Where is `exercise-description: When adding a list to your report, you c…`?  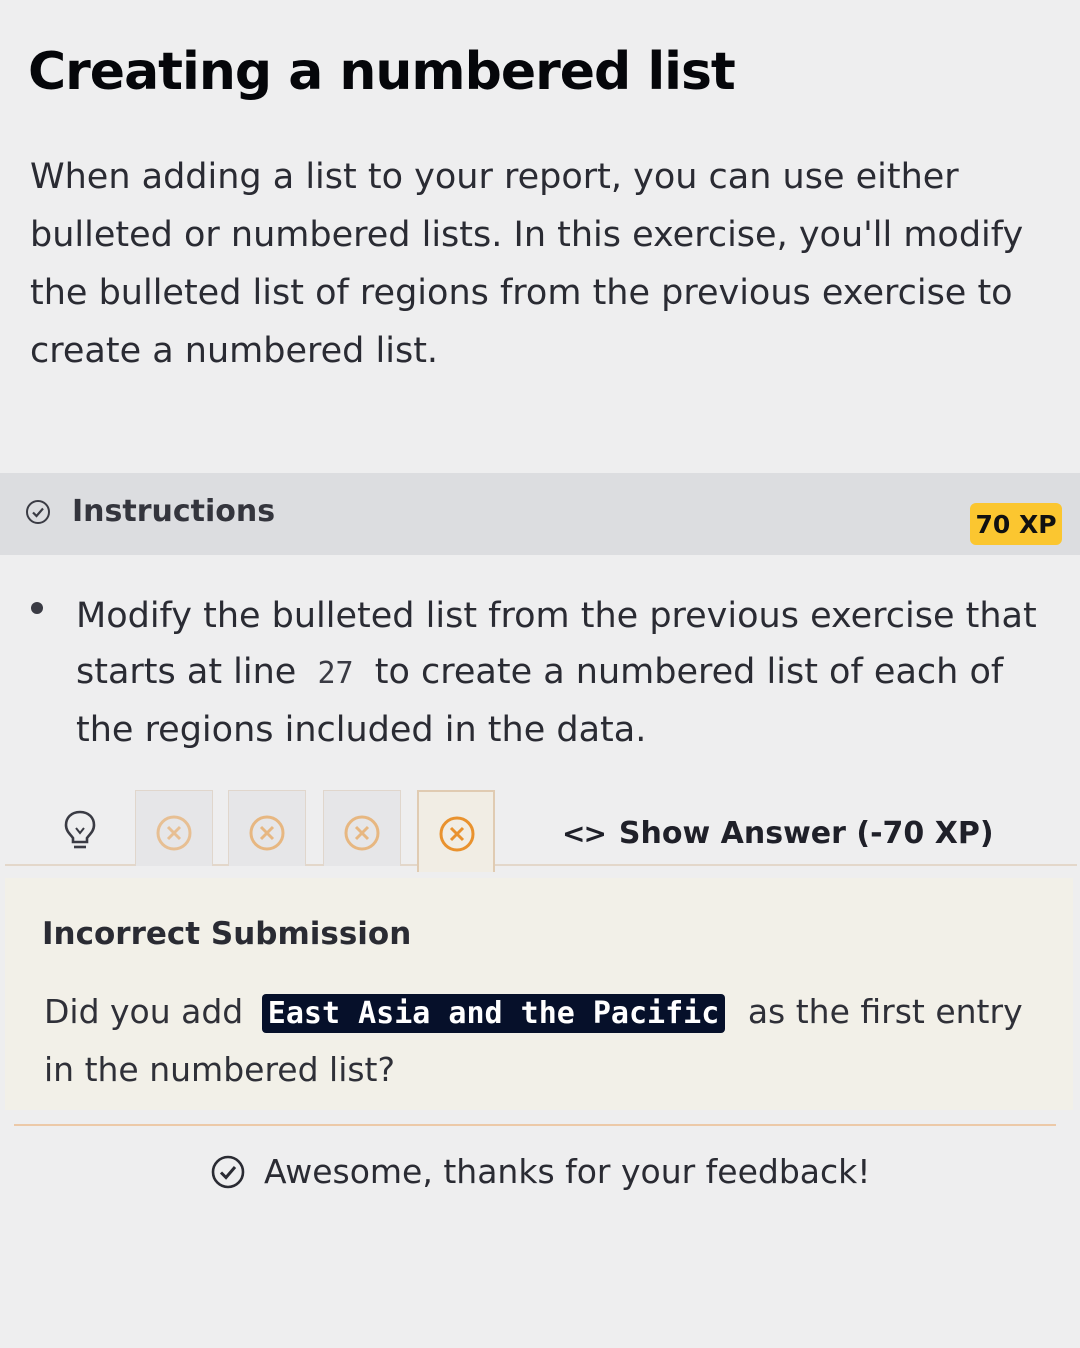 exercise-description: When adding a list to your report, you c… is located at coordinates (527, 264).